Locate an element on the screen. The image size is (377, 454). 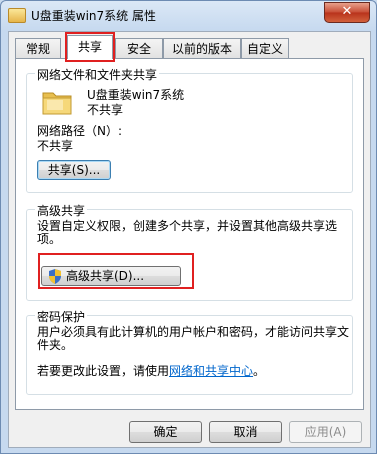
tab-general: 常规 is located at coordinates (38, 48).